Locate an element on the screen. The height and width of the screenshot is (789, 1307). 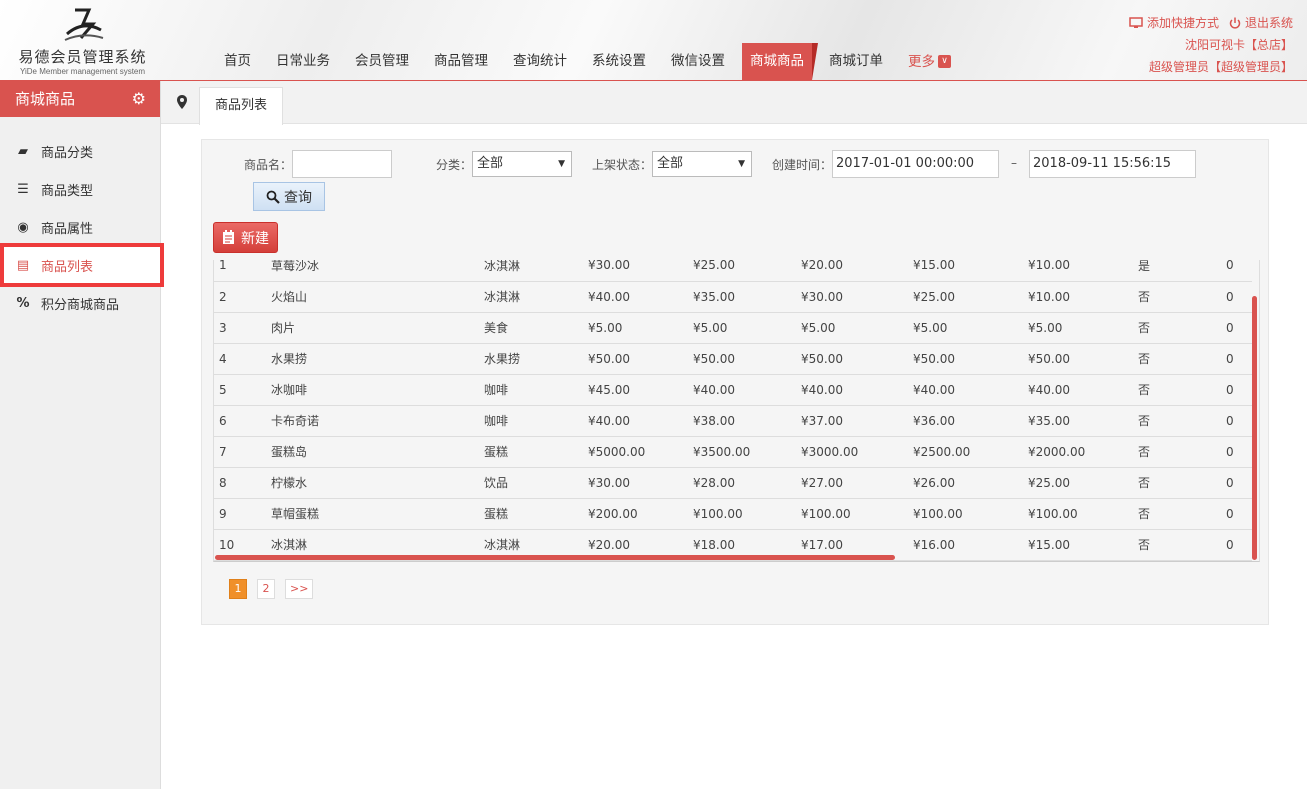
gear-icon: ⚙ is located at coordinates (139, 99).